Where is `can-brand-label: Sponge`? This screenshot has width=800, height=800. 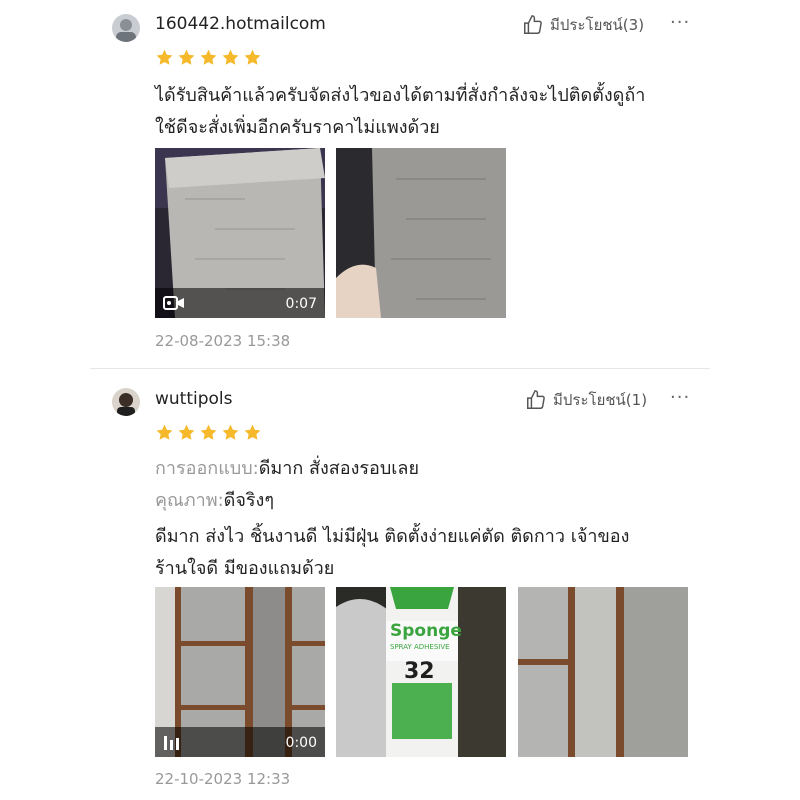 can-brand-label: Sponge is located at coordinates (426, 631).